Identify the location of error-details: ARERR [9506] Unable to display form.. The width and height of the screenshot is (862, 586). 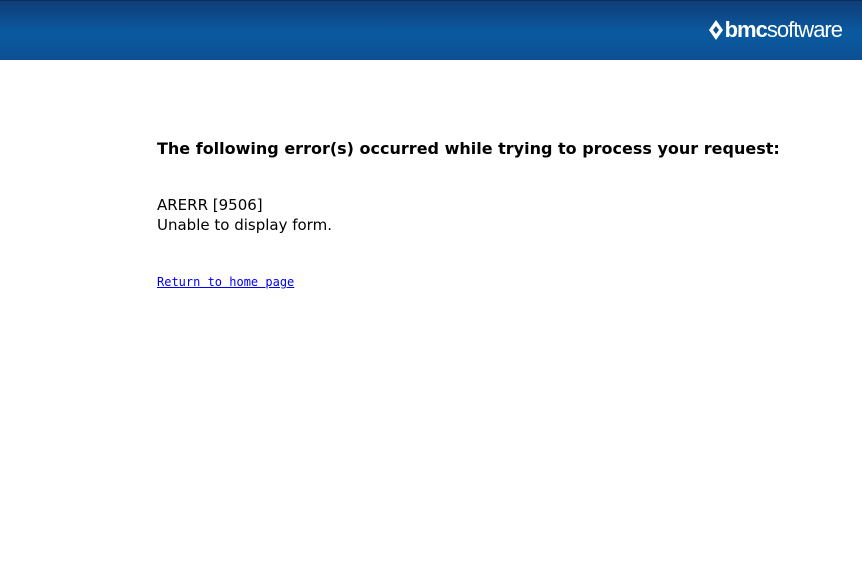
(482, 215).